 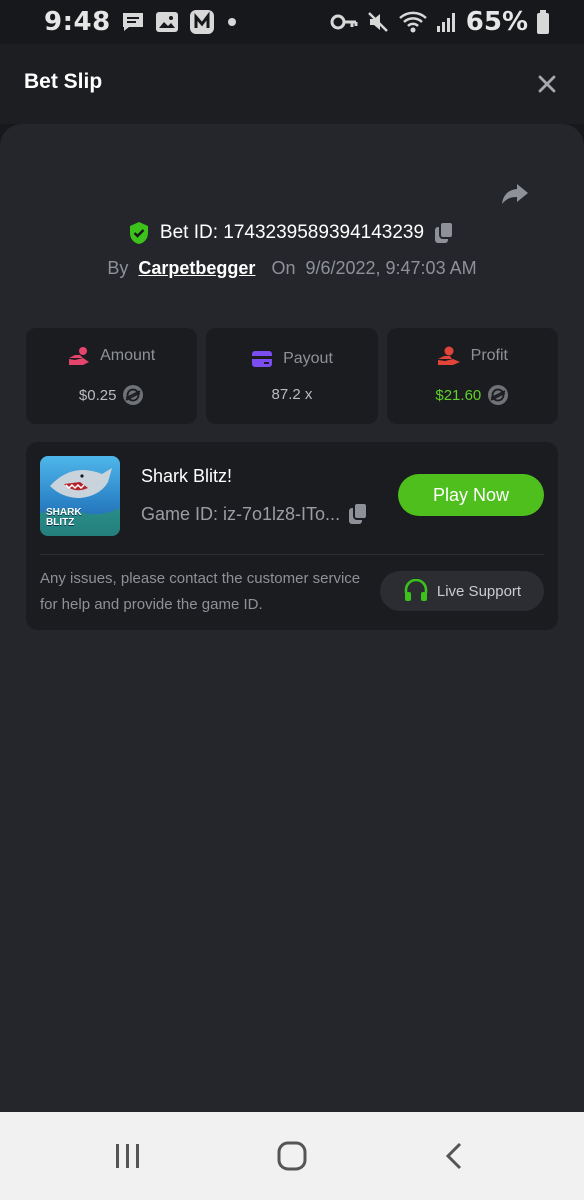 I want to click on app-n-icon, so click(x=202, y=22).